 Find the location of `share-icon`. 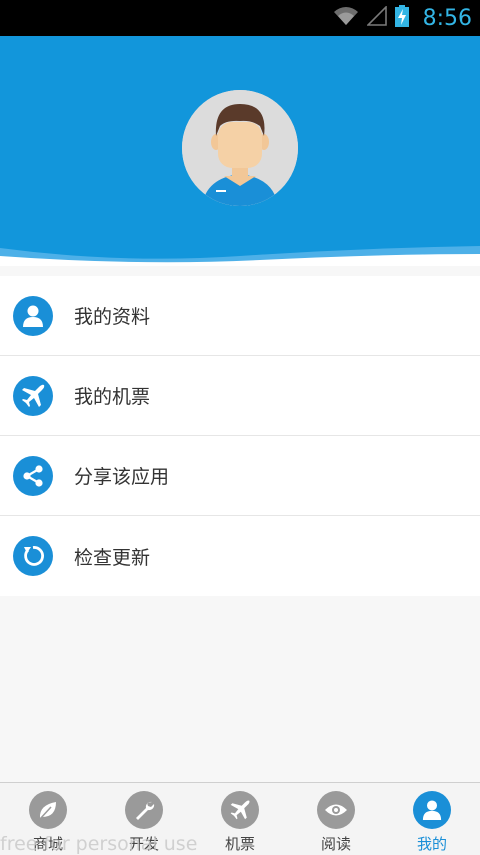

share-icon is located at coordinates (33, 475).